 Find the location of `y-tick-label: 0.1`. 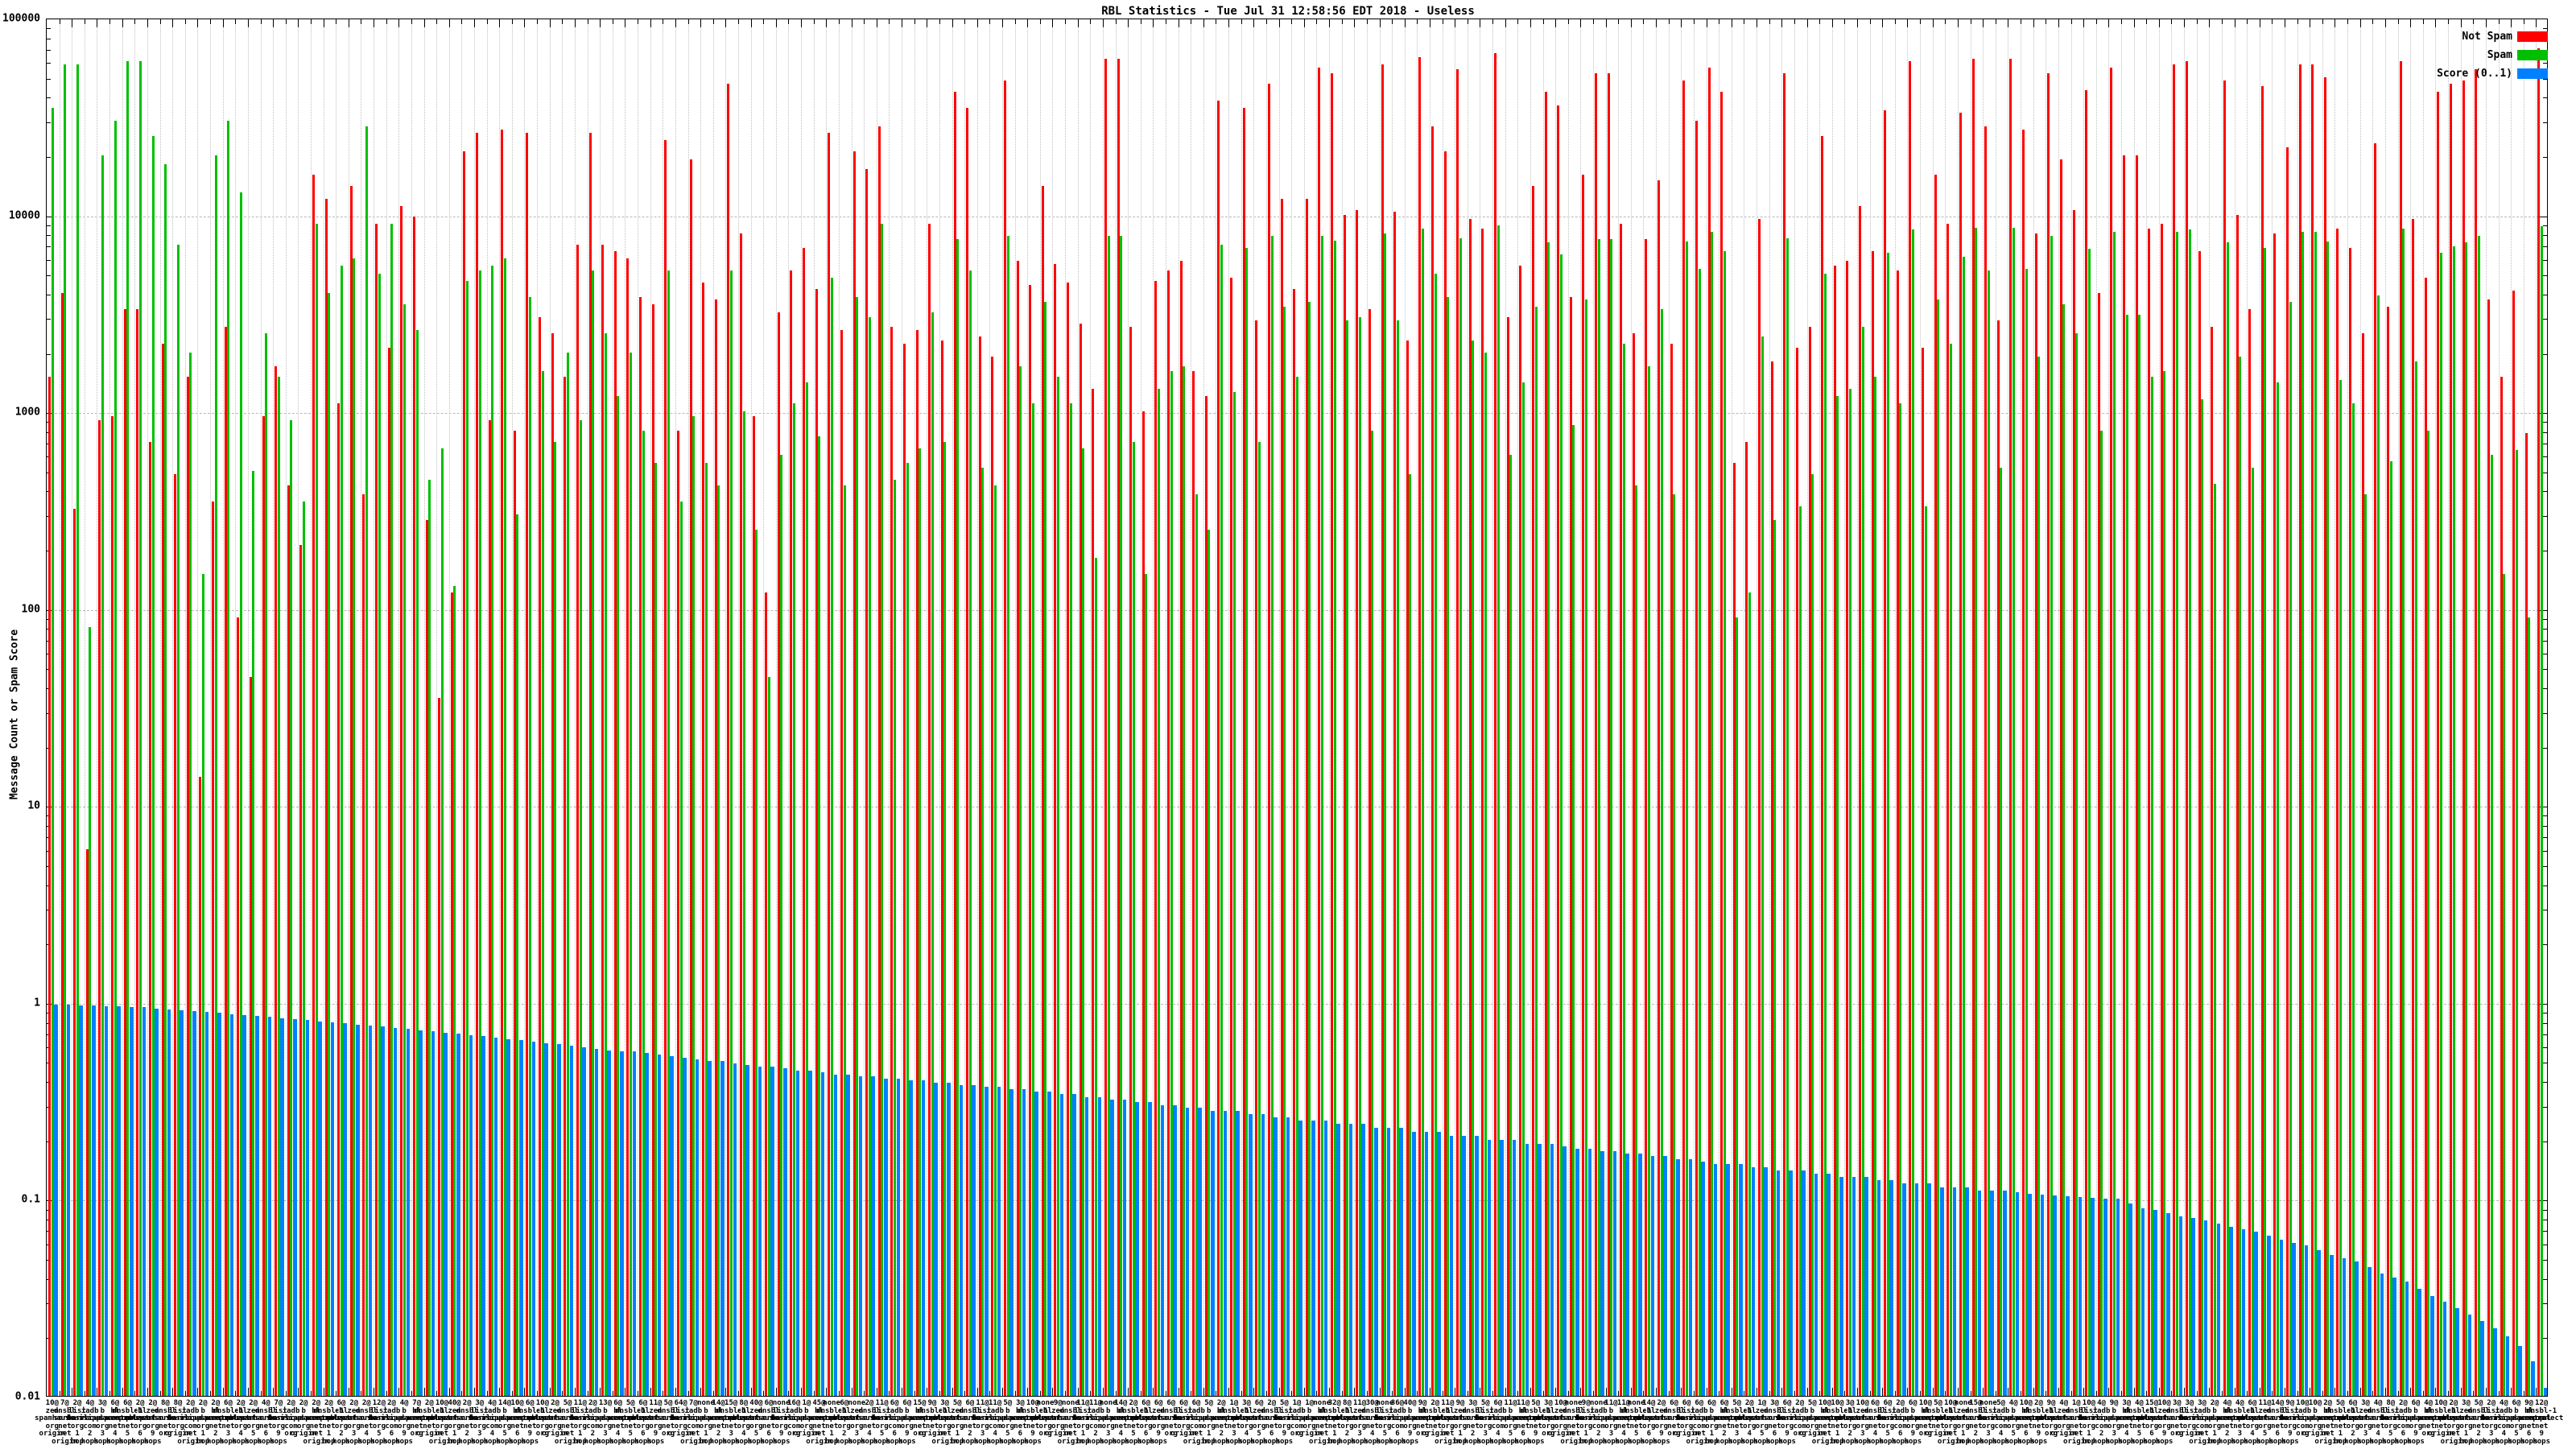

y-tick-label: 0.1 is located at coordinates (30, 1199).